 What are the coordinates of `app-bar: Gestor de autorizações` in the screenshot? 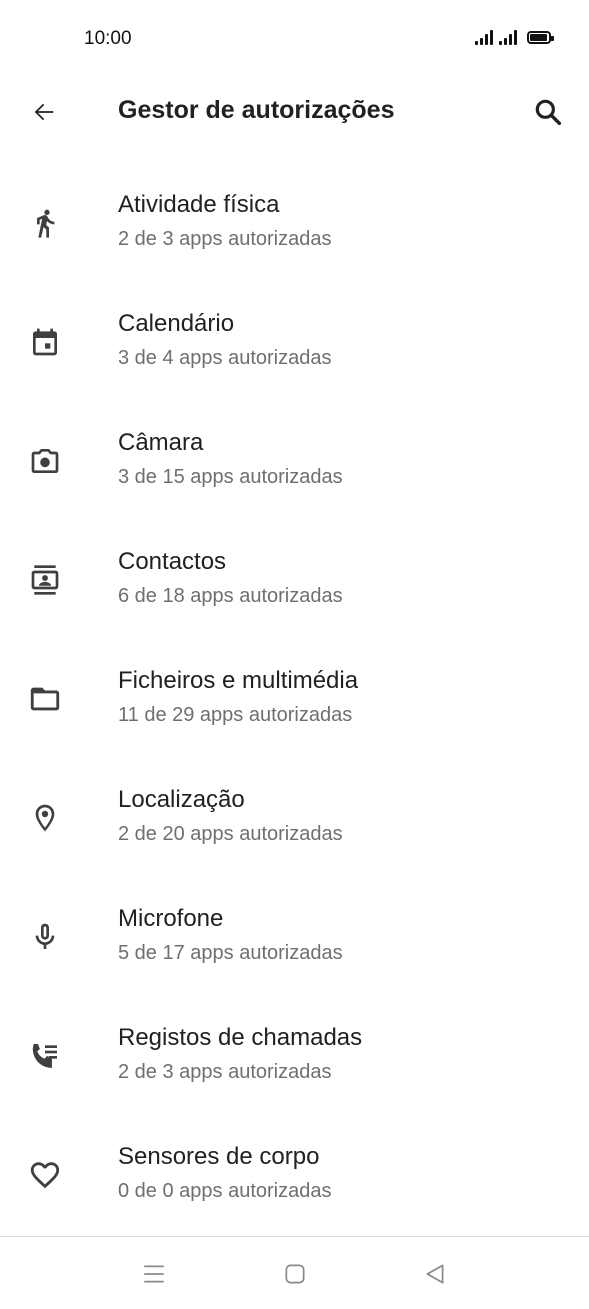 It's located at (294, 112).